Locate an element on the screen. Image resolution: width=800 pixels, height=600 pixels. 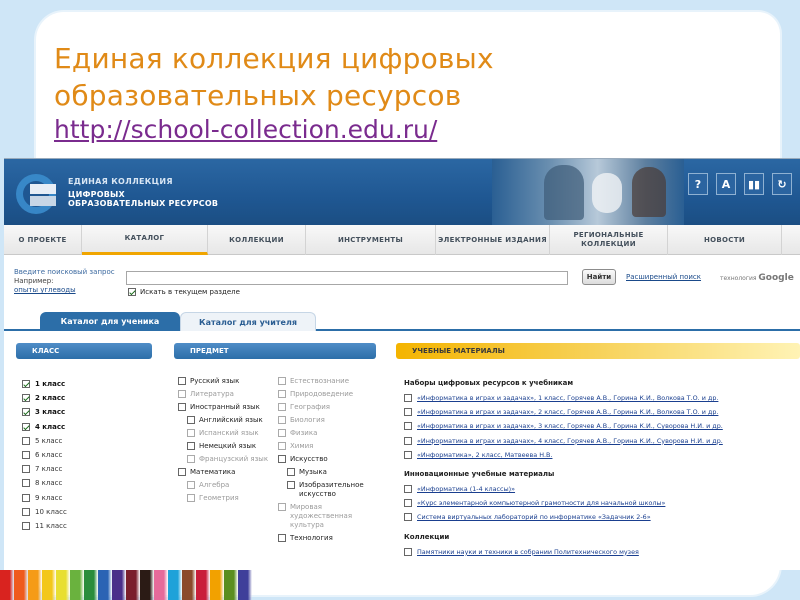
subject-item: Английский язык is located at coordinates (232, 420).